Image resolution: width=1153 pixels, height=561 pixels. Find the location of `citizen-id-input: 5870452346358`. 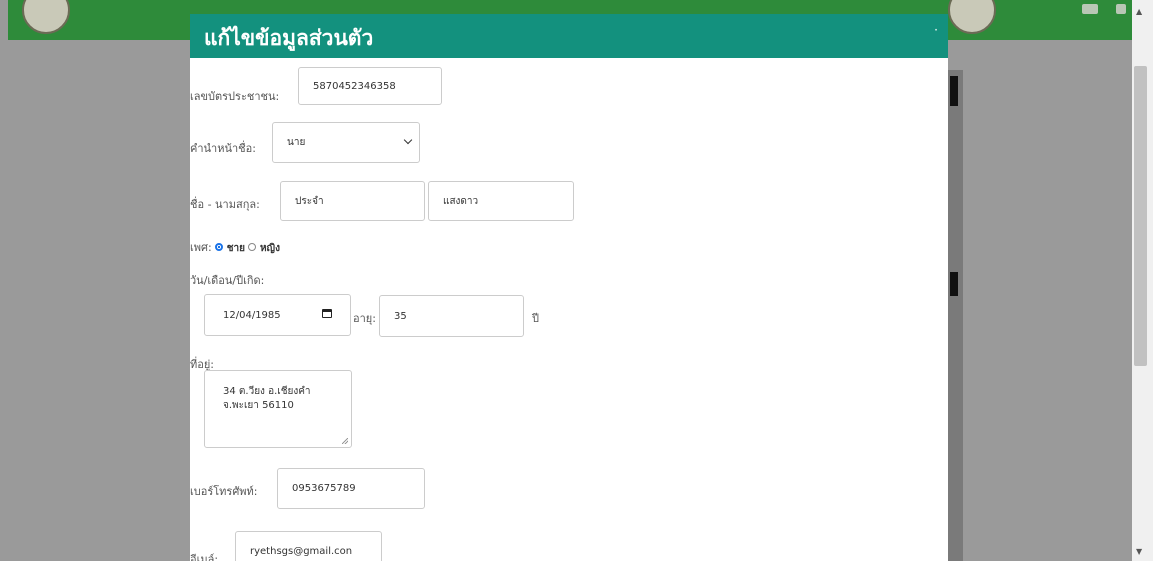

citizen-id-input: 5870452346358 is located at coordinates (370, 86).